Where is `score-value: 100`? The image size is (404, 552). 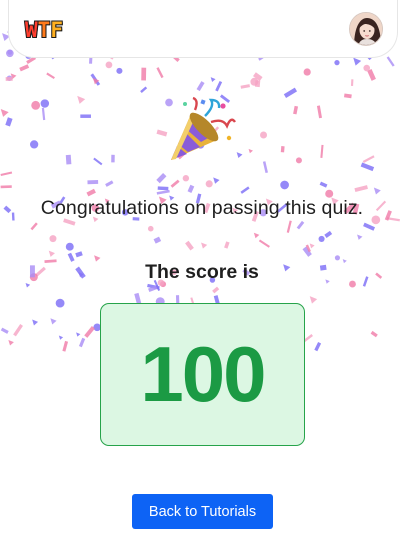
score-value: 100 is located at coordinates (203, 374).